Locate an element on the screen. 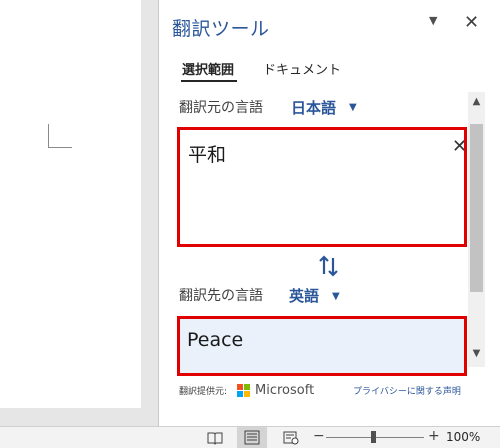 The width and height of the screenshot is (500, 448). status-bar: − + 100% is located at coordinates (250, 437).